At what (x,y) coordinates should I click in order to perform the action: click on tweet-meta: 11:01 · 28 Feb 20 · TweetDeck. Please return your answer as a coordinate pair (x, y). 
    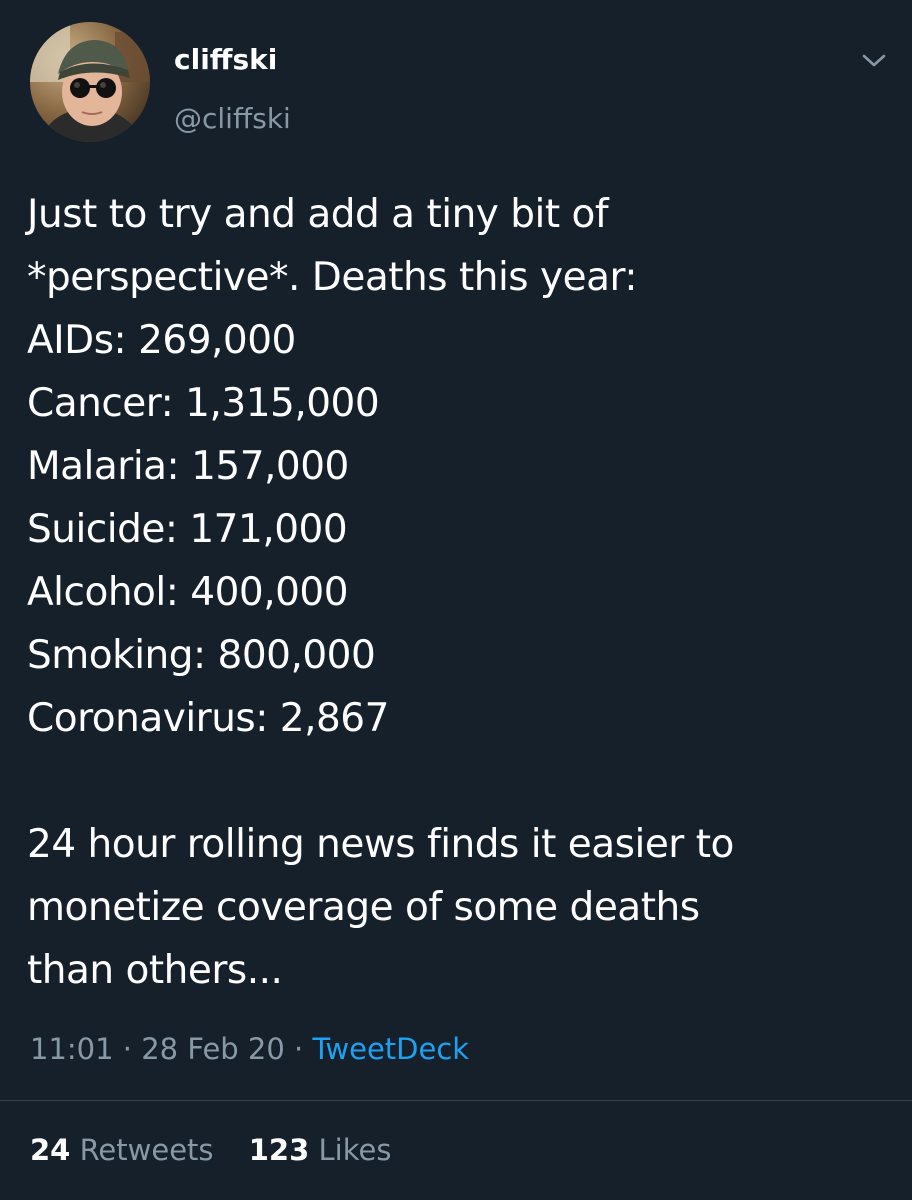
    Looking at the image, I should click on (249, 1049).